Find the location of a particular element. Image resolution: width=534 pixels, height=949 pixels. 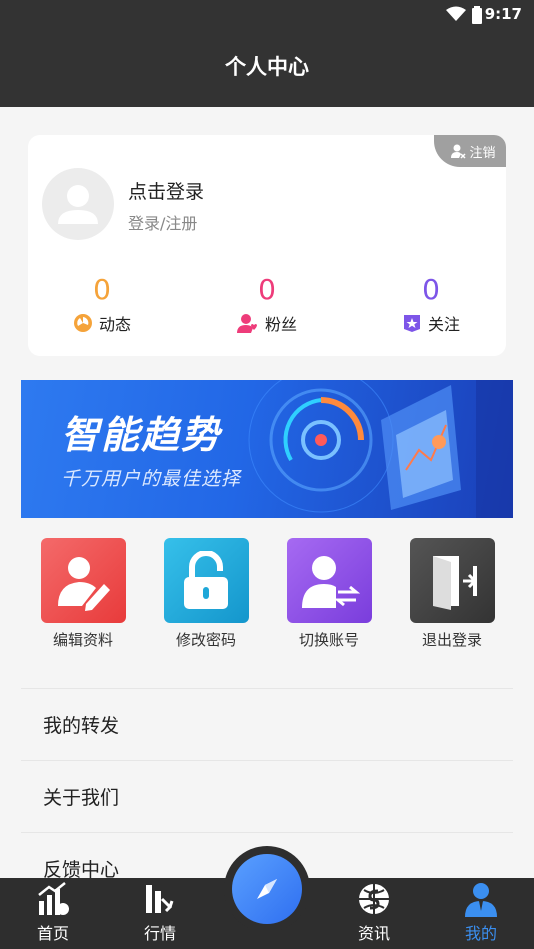

switch-account-button: 切换账号 is located at coordinates (329, 594).